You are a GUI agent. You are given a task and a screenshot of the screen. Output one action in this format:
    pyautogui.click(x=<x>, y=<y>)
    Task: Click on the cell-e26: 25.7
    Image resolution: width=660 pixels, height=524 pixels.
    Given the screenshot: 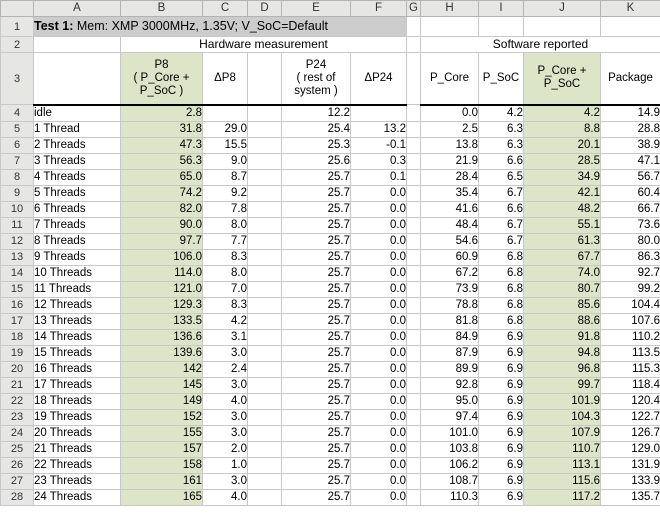 What is the action you would take?
    pyautogui.click(x=316, y=465)
    